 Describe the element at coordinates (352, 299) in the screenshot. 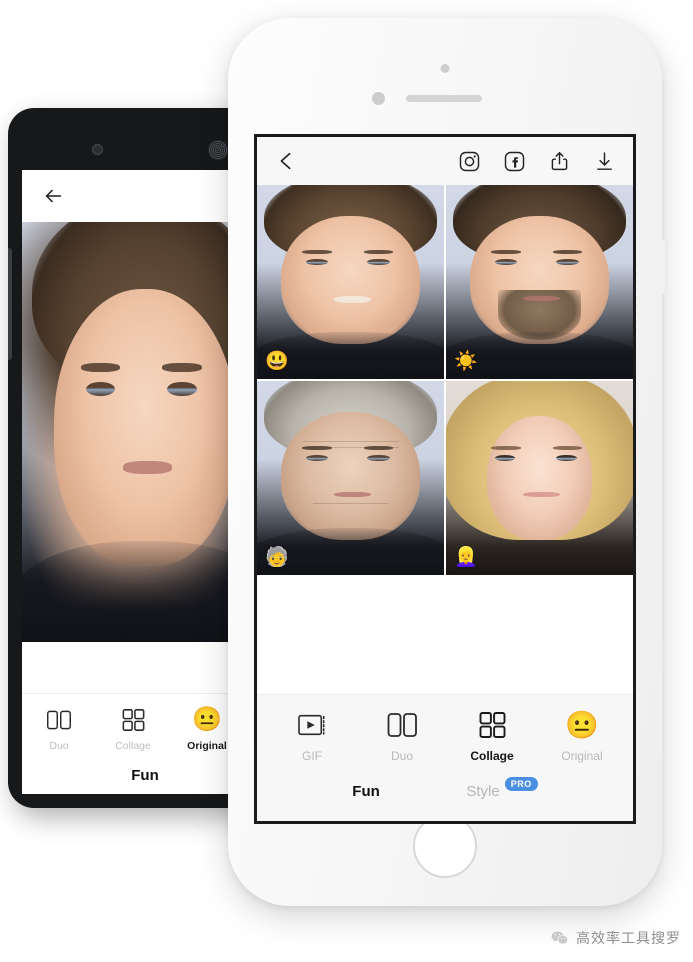

I see `portrait-mouth-smiling` at that location.